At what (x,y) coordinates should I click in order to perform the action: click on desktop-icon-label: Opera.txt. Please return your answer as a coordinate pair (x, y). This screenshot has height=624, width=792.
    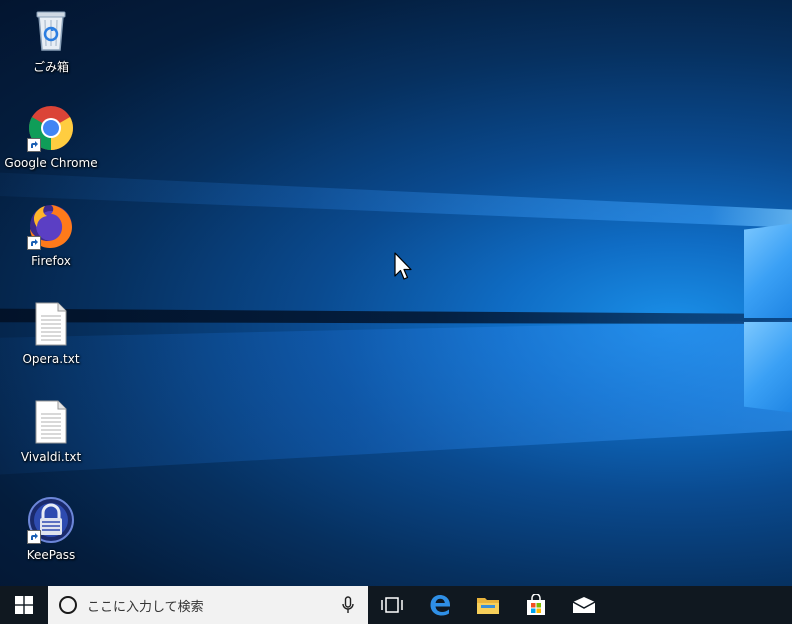
    Looking at the image, I should click on (51, 359).